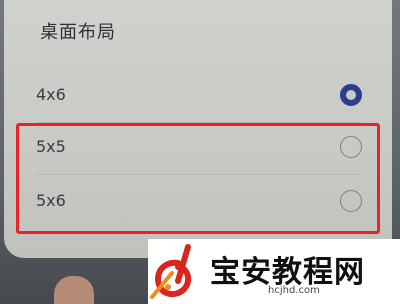 The height and width of the screenshot is (304, 400). I want to click on watermark-url: hcjhd.com, so click(294, 290).